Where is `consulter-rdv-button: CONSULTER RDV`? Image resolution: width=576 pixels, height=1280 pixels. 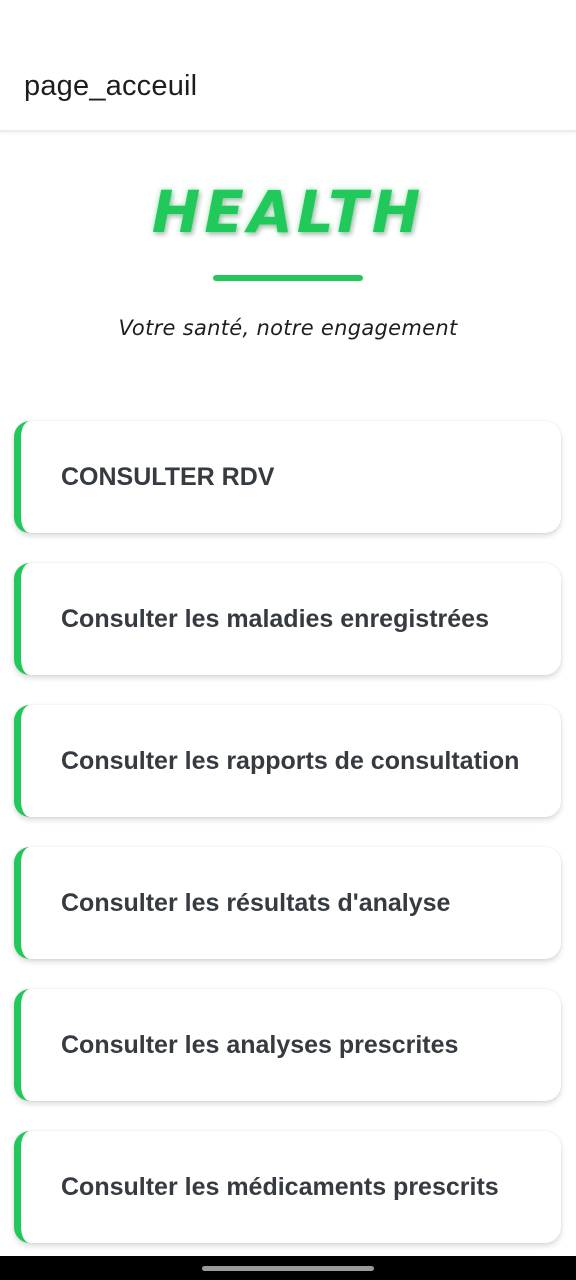 consulter-rdv-button: CONSULTER RDV is located at coordinates (287, 477).